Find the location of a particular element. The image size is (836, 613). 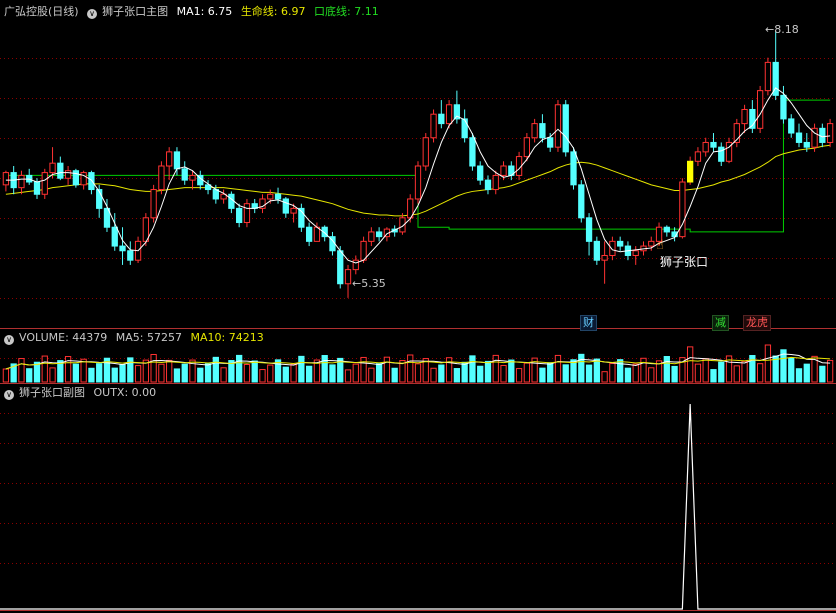

badge-dragon-tiger: 龙虎 is located at coordinates (757, 323).